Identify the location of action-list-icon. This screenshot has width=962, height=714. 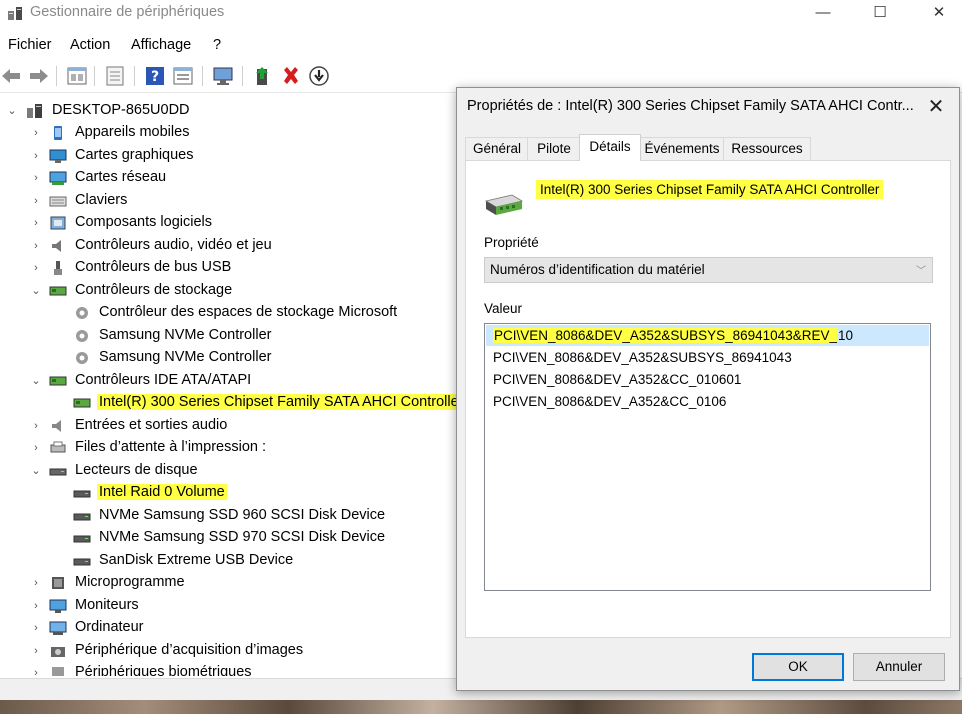
(183, 76).